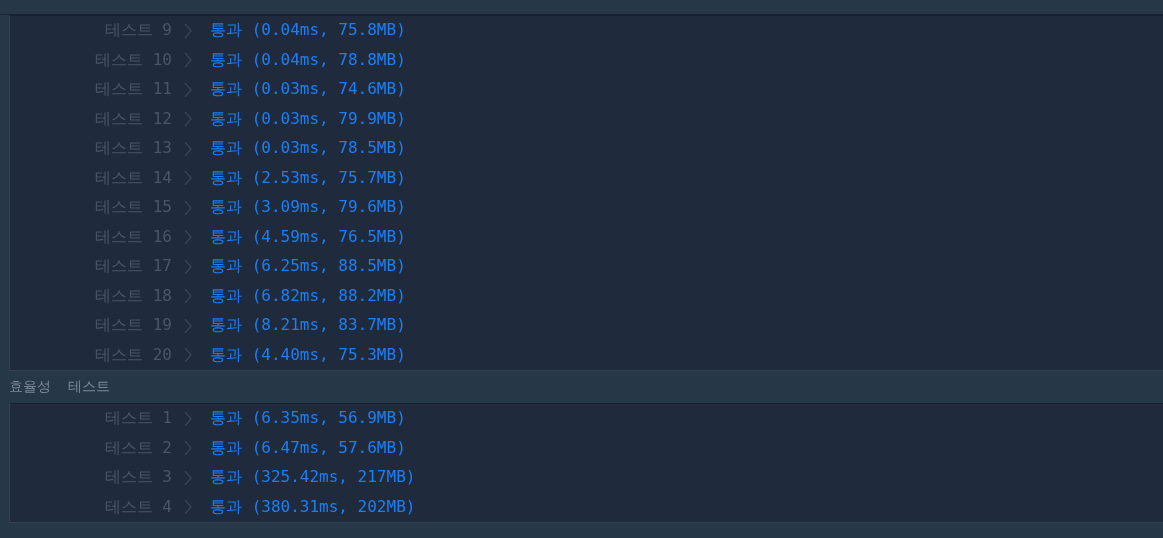 This screenshot has width=1163, height=538. What do you see at coordinates (308, 31) in the screenshot?
I see `test-result: 통과 (0.04ms, 75.8MB)` at bounding box center [308, 31].